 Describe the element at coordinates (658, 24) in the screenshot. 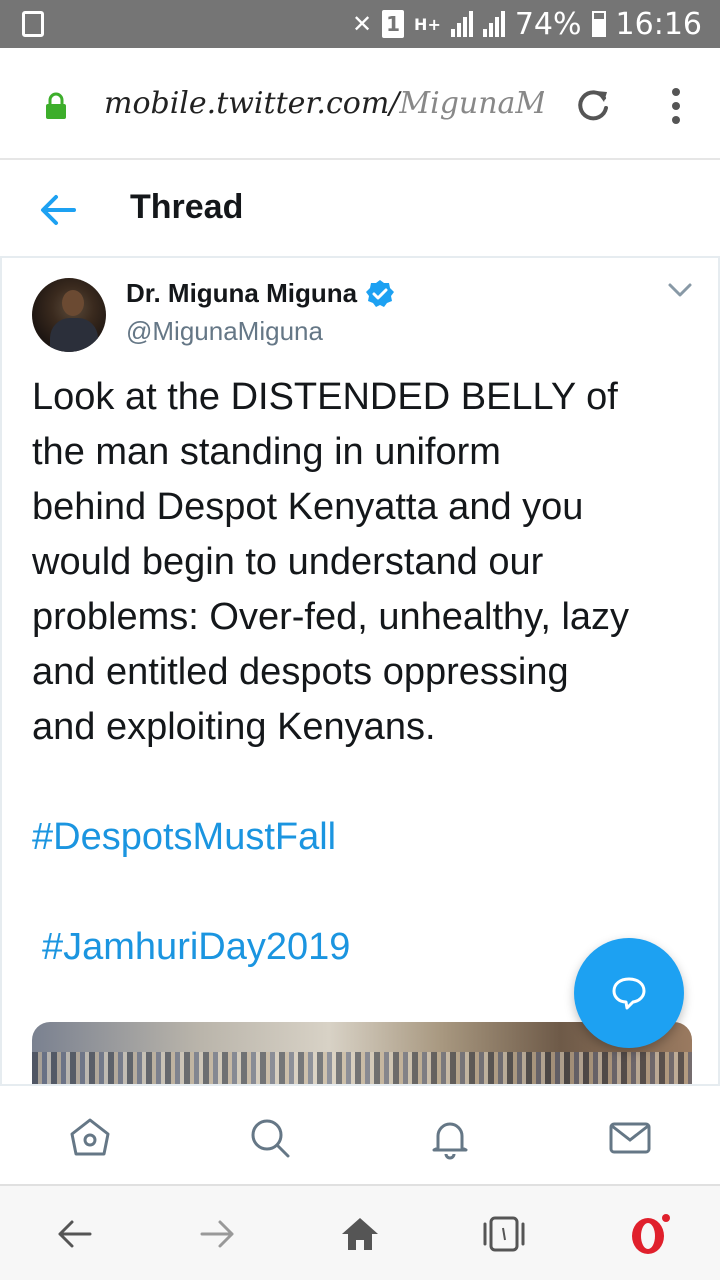

I see `clock: 16:16` at that location.